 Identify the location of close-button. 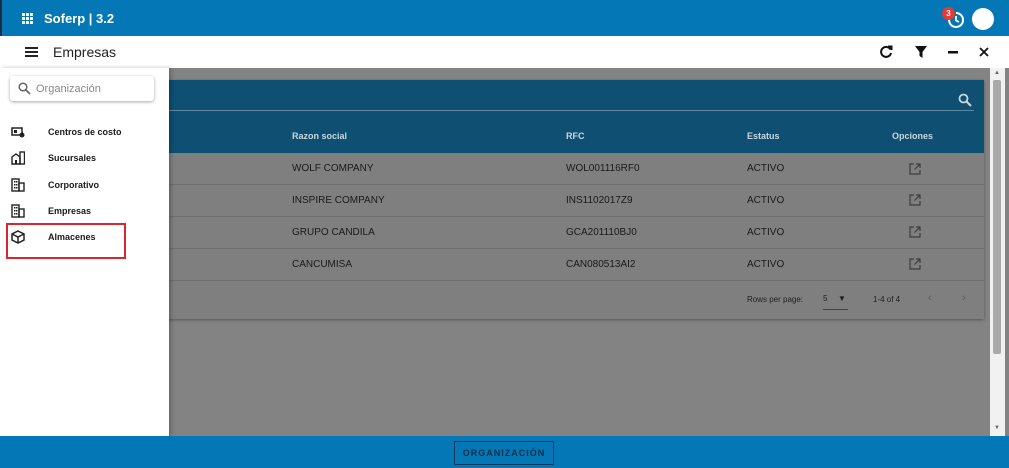
(984, 52).